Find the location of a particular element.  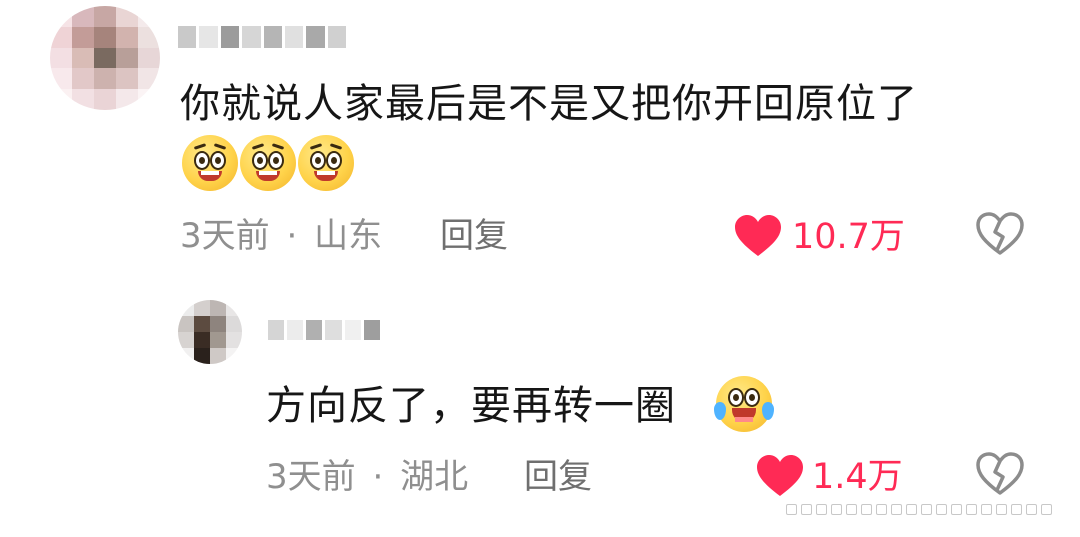

comment-meta: 3天前 · 山东 is located at coordinates (281, 236).